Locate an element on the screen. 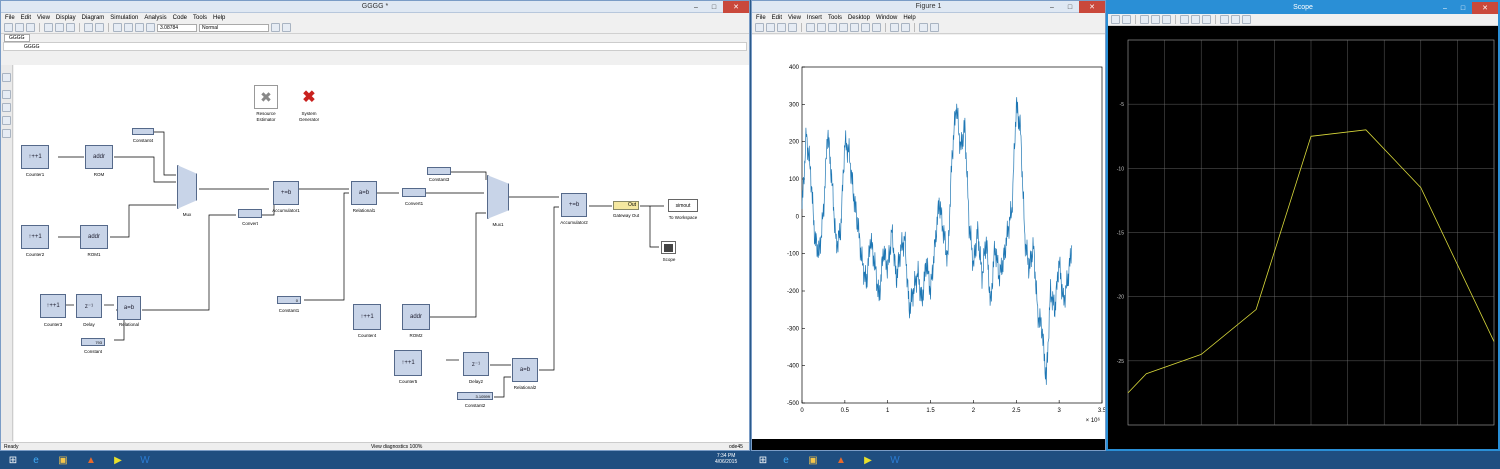 The width and height of the screenshot is (1500, 469). stop-icon is located at coordinates (139, 27).